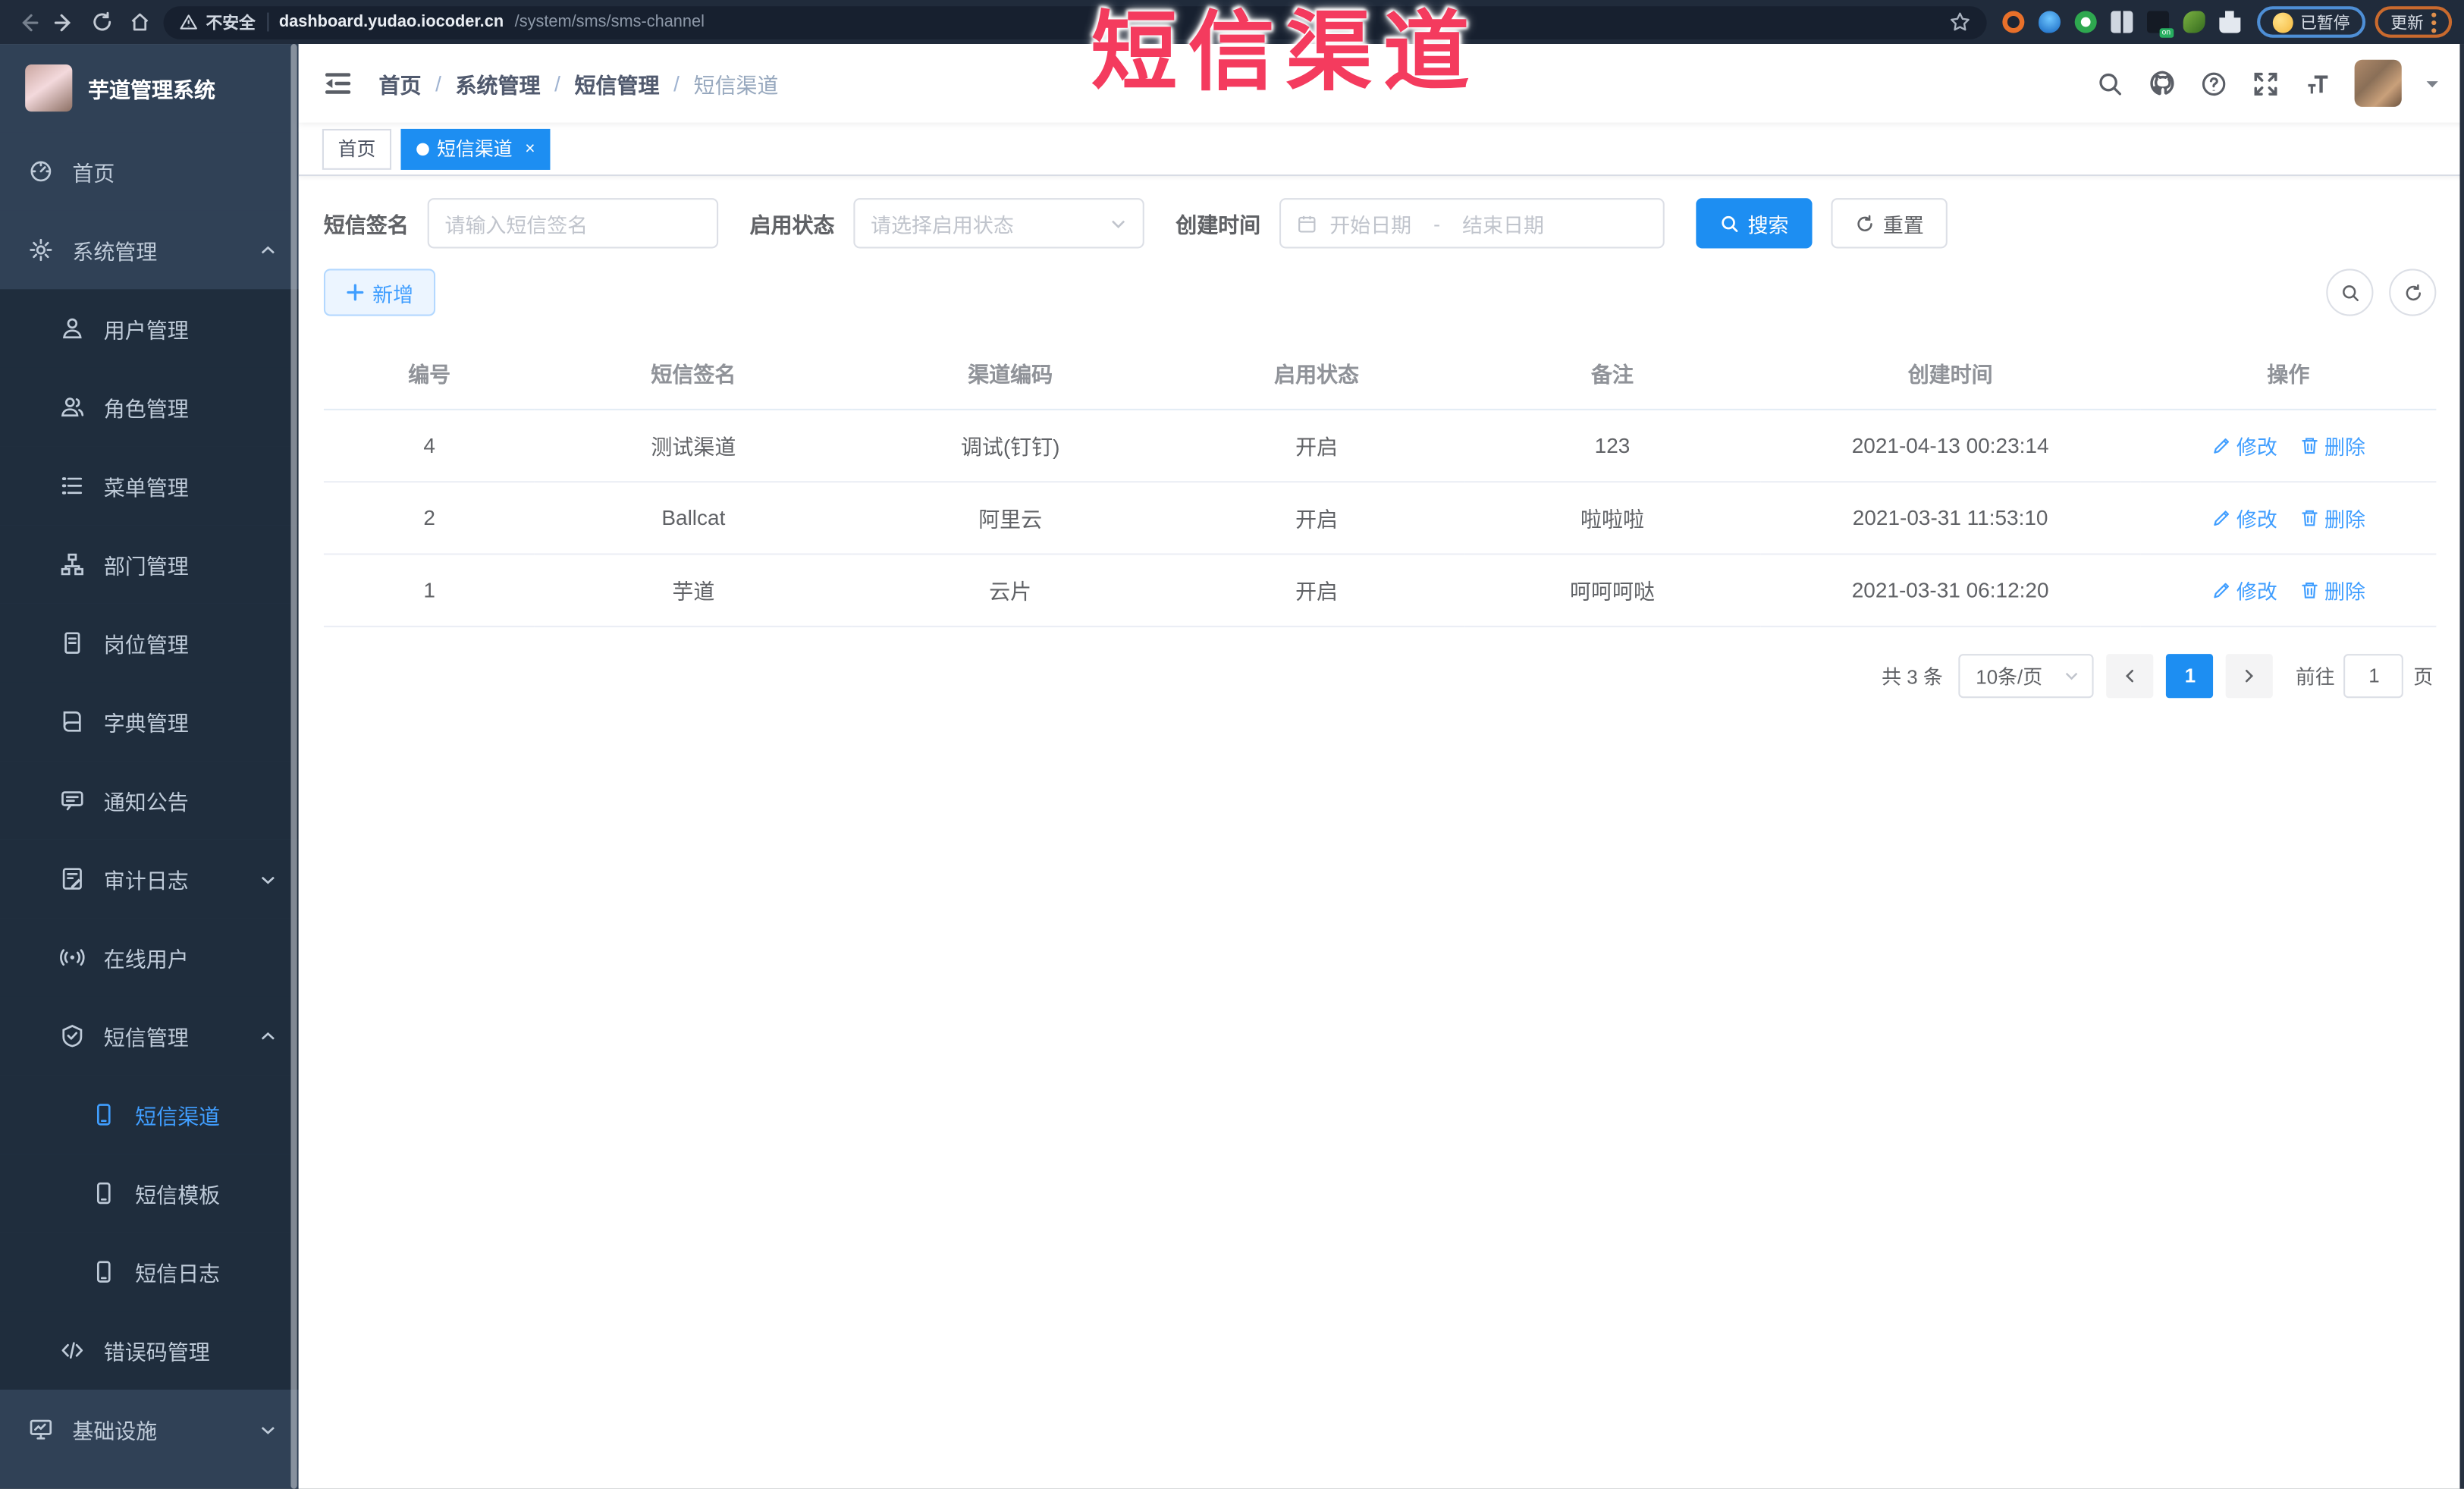 Image resolution: width=2464 pixels, height=1489 pixels. I want to click on help-question-icon, so click(2213, 83).